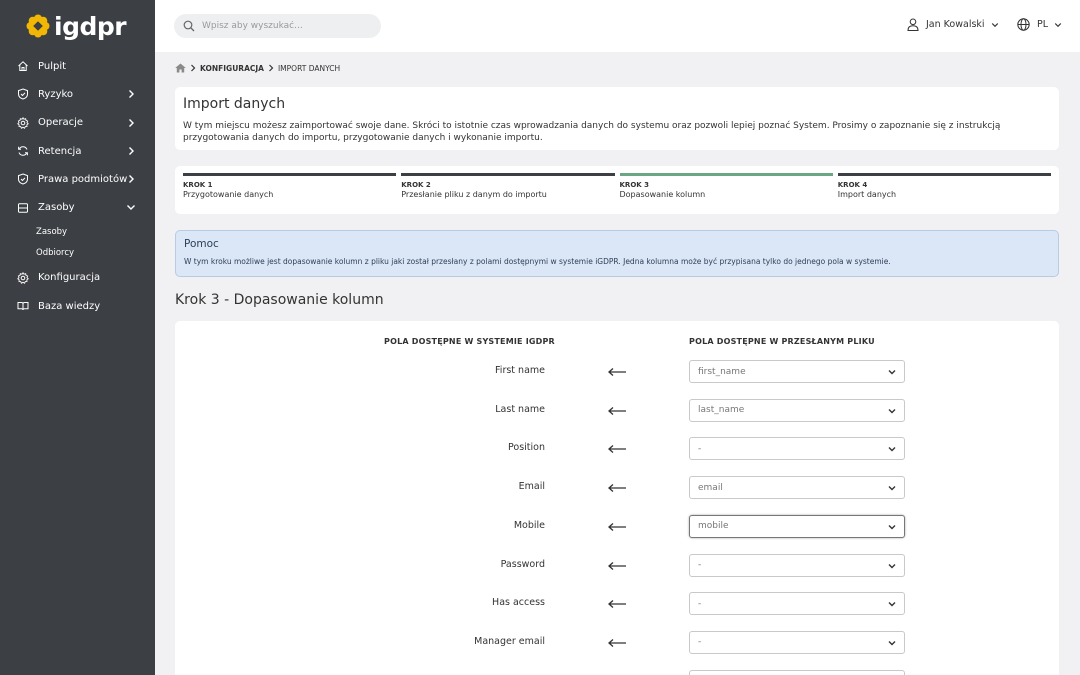 The image size is (1080, 675). Describe the element at coordinates (198, 185) in the screenshot. I see `step-label: KROK 1` at that location.